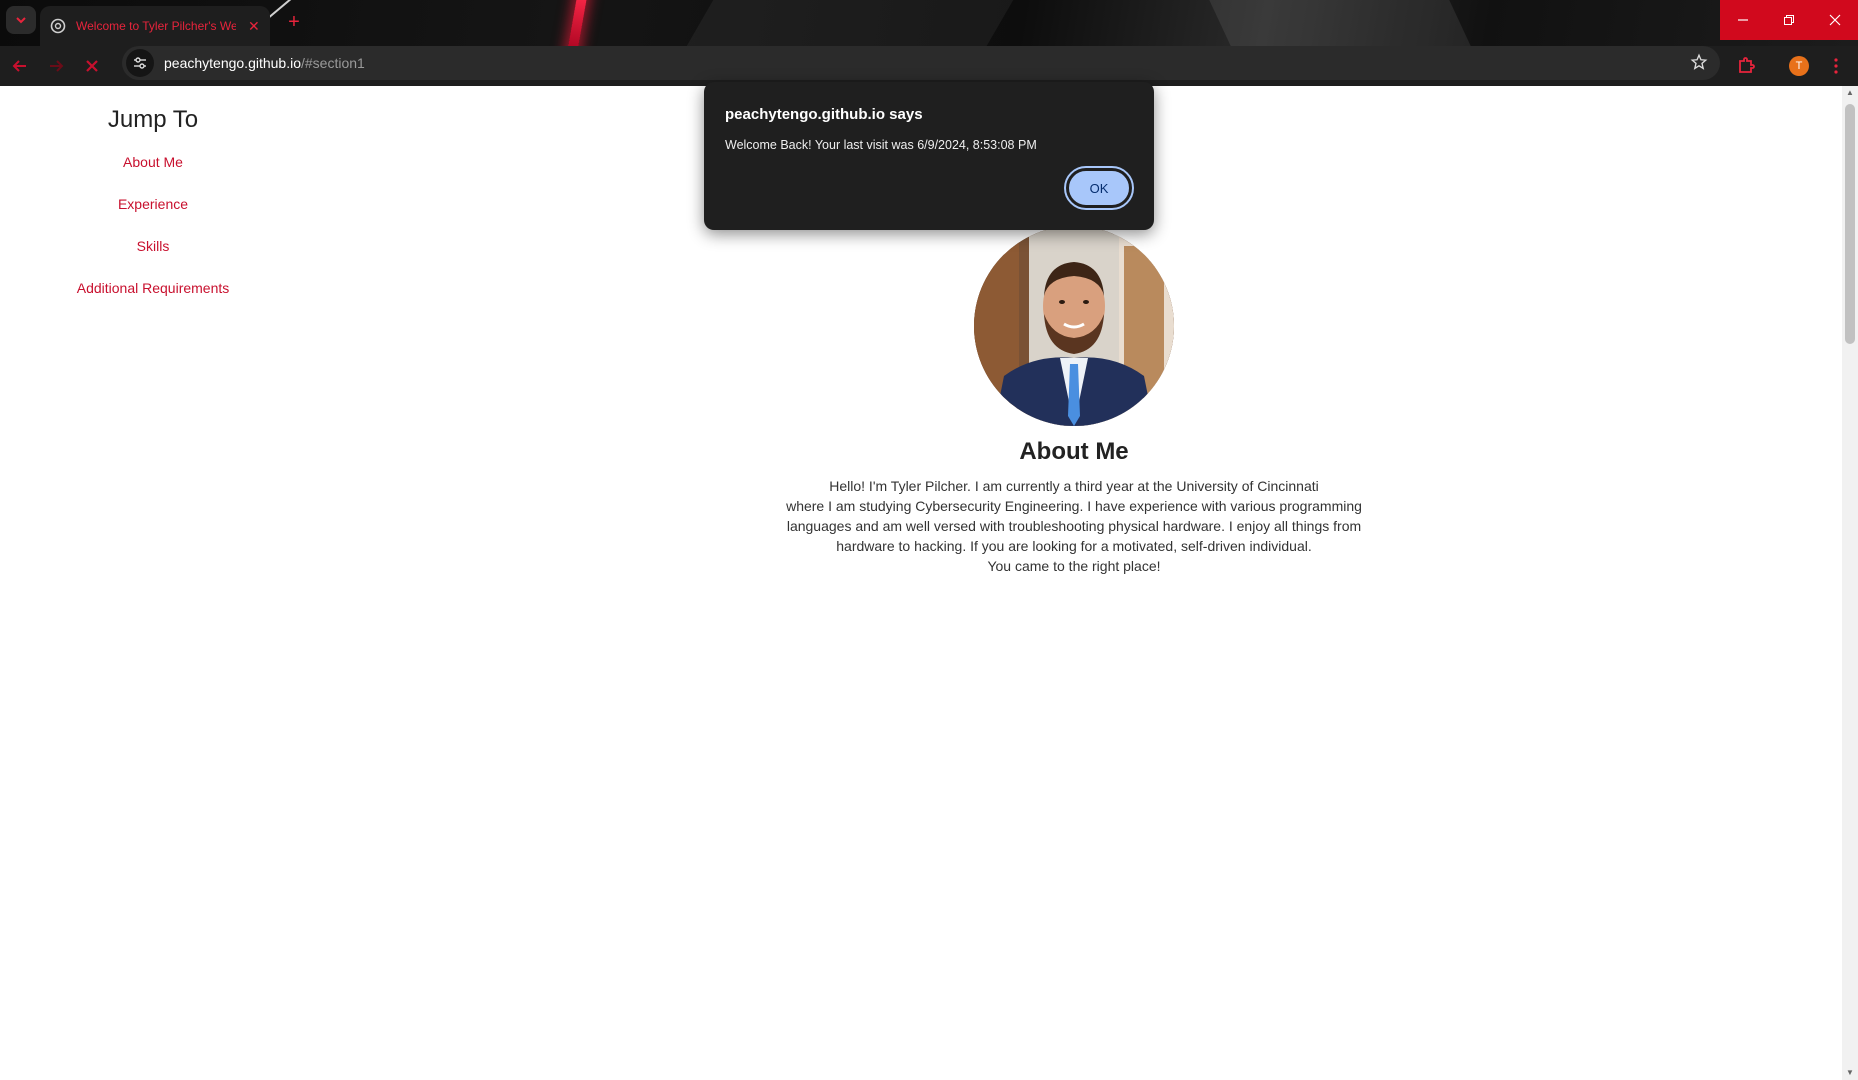 The image size is (1858, 1080). I want to click on ok-button: OK, so click(1099, 188).